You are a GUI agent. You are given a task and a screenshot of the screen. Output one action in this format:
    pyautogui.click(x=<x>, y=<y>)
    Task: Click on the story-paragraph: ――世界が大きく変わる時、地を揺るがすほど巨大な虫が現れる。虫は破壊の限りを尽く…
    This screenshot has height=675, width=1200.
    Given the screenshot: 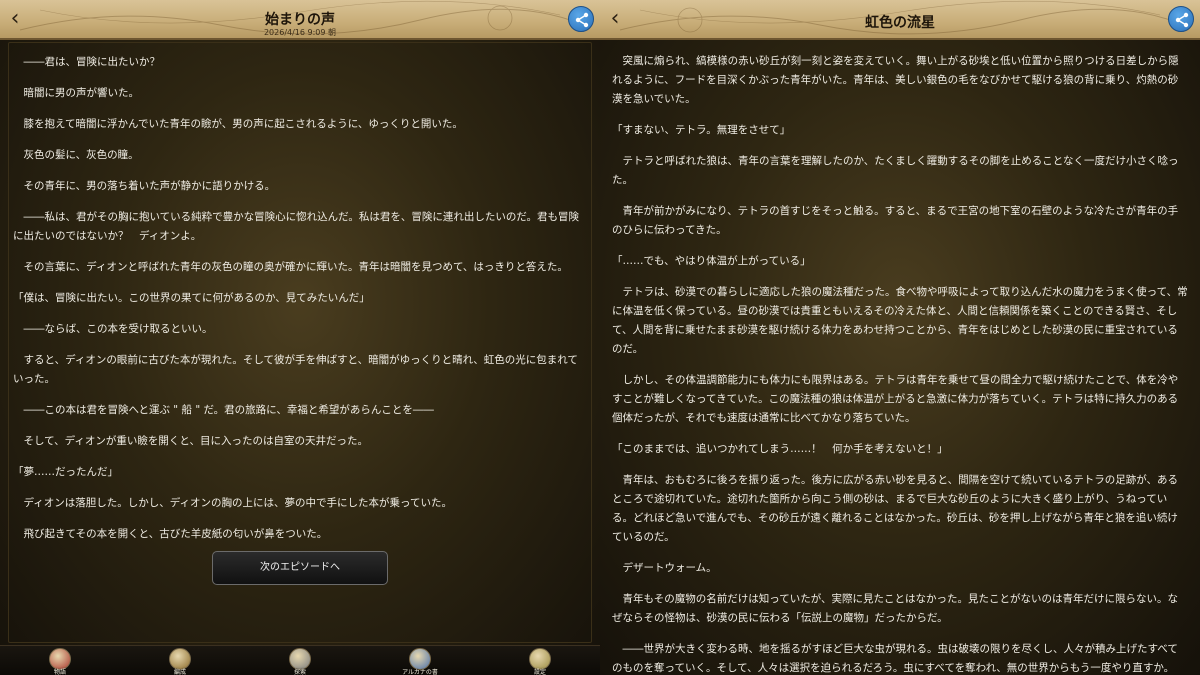 What is the action you would take?
    pyautogui.click(x=895, y=658)
    